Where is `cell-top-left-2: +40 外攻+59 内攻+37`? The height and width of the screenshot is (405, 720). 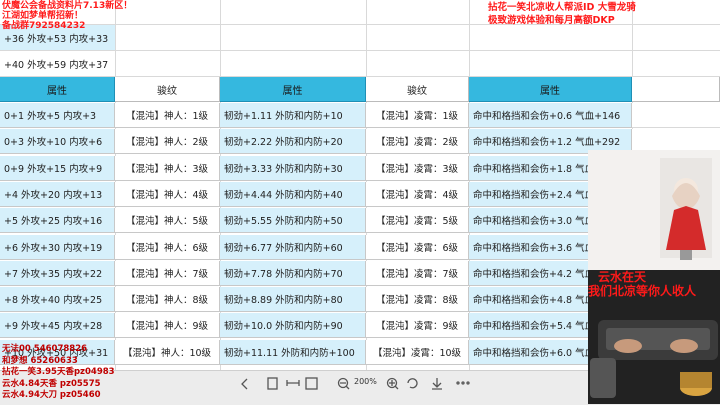 cell-top-left-2: +40 外攻+59 内攻+37 is located at coordinates (57, 63).